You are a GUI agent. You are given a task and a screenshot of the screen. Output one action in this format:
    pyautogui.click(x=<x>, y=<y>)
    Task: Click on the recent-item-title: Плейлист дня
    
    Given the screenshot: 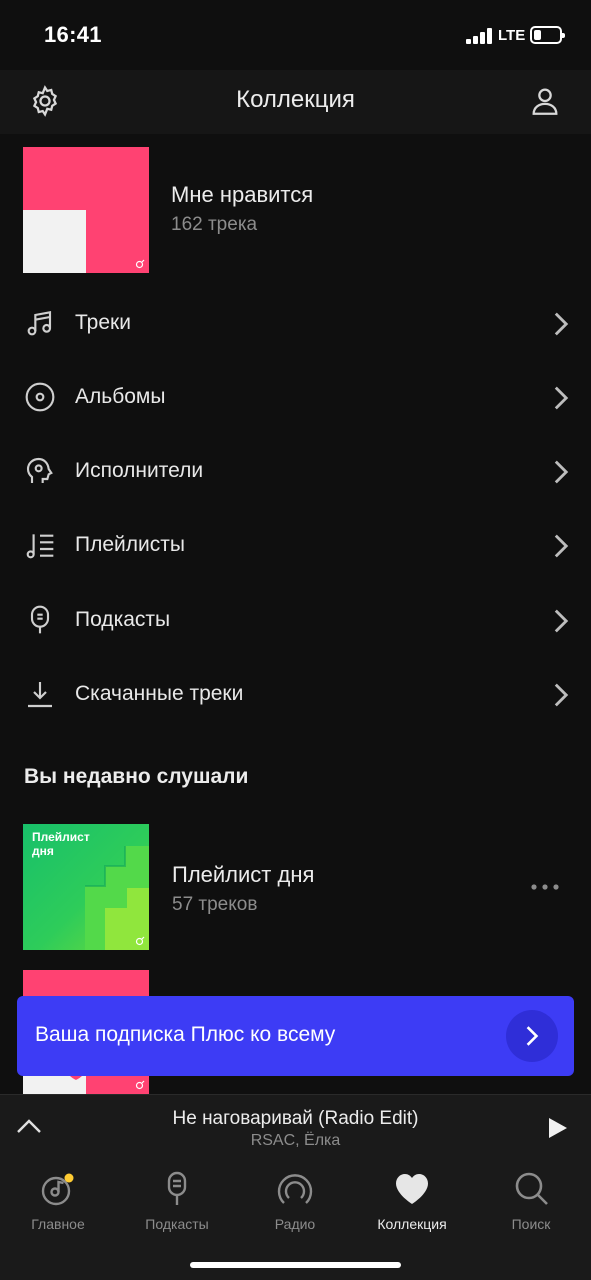 What is the action you would take?
    pyautogui.click(x=243, y=874)
    